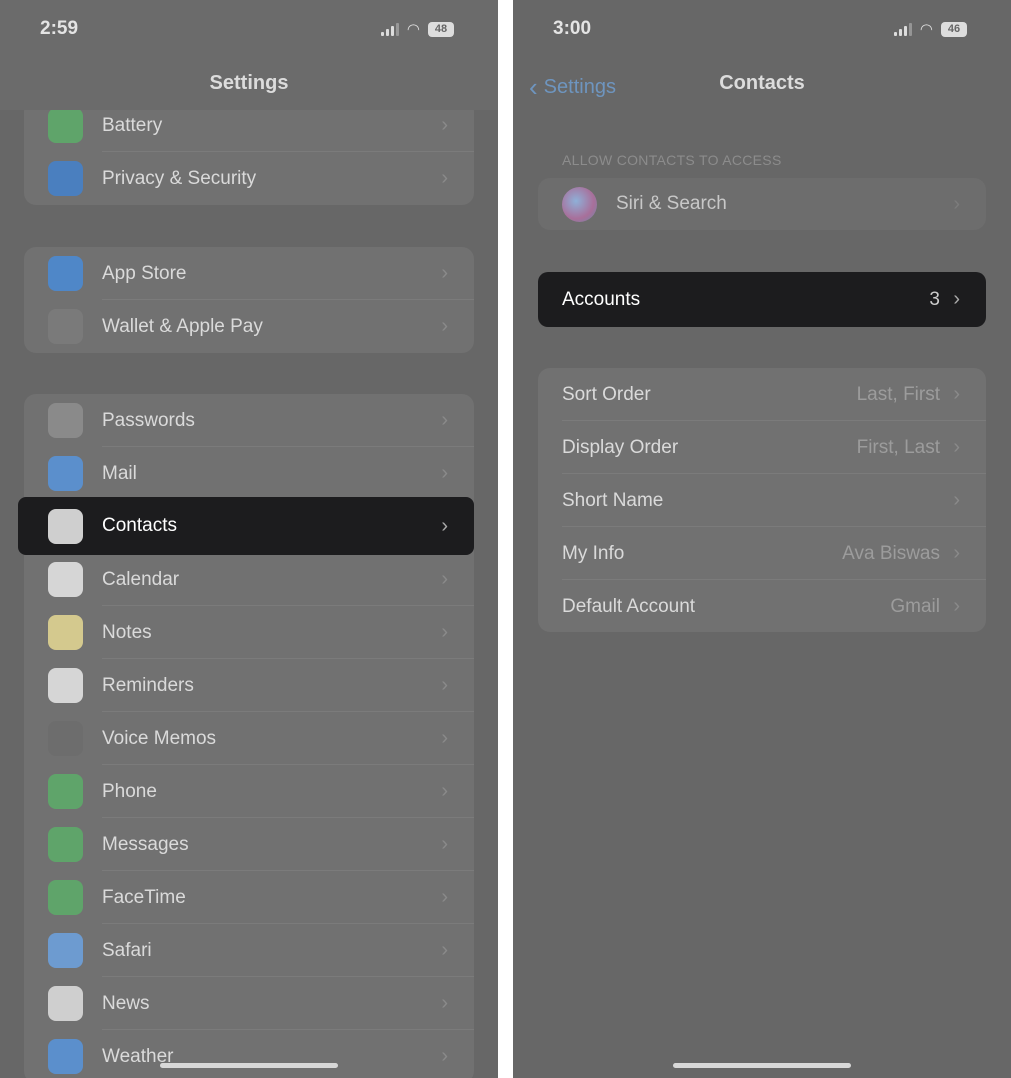  What do you see at coordinates (65, 738) in the screenshot?
I see `voice-memos-icon` at bounding box center [65, 738].